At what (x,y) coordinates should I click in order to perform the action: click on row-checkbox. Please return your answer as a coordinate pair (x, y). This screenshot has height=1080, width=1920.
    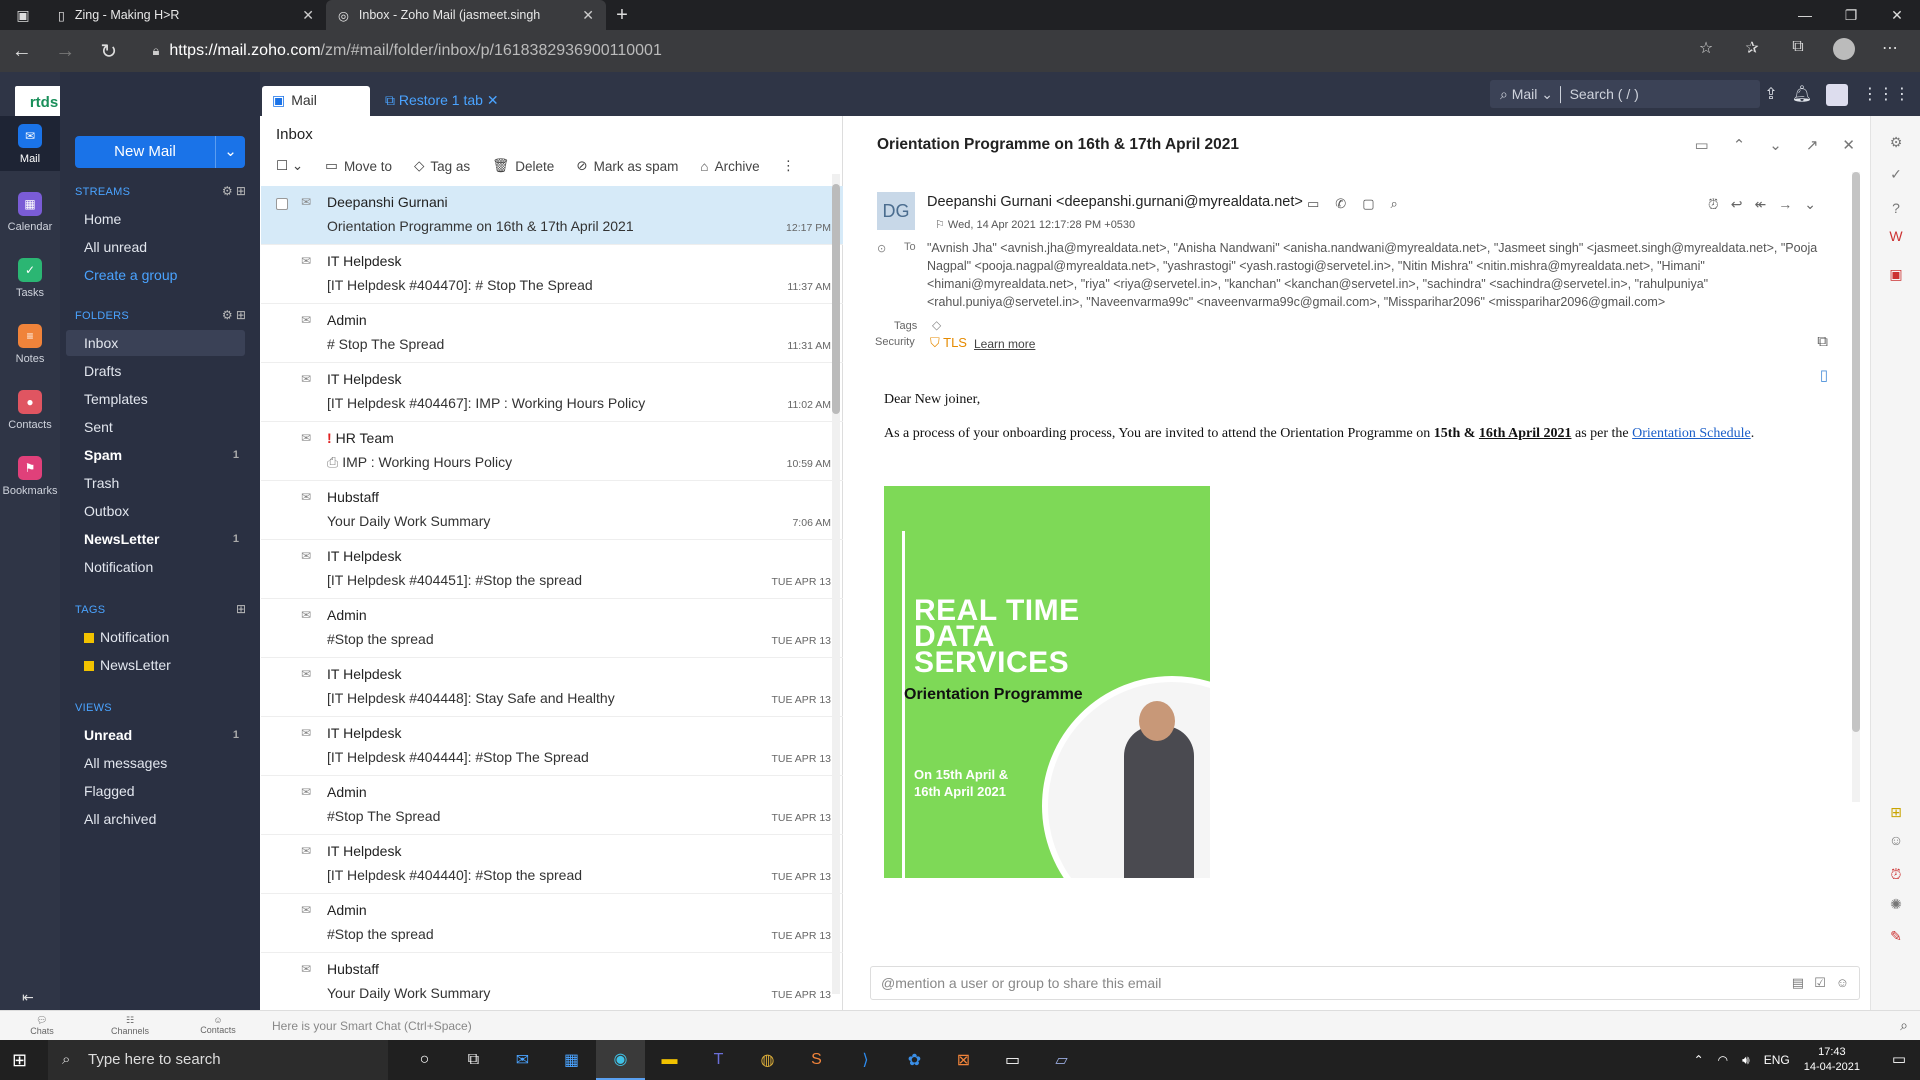
    Looking at the image, I should click on (282, 204).